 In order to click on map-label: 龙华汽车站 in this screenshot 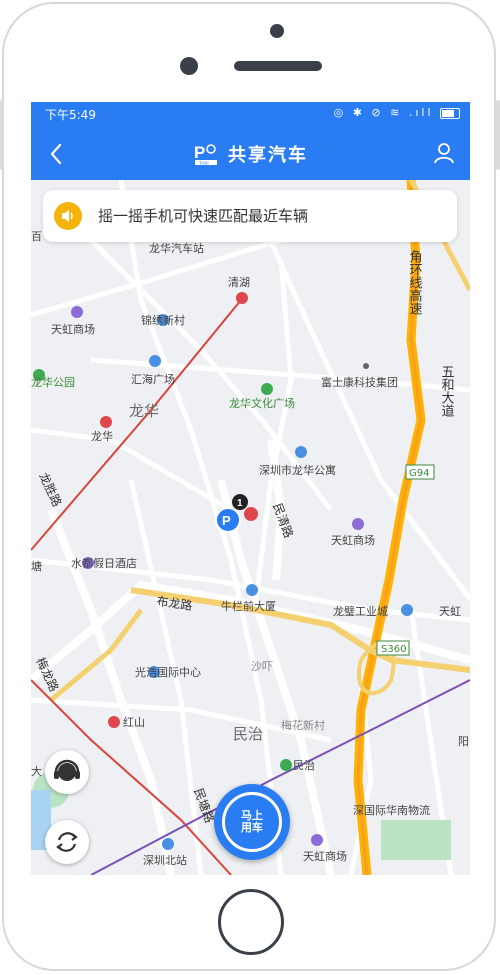, I will do `click(176, 248)`.